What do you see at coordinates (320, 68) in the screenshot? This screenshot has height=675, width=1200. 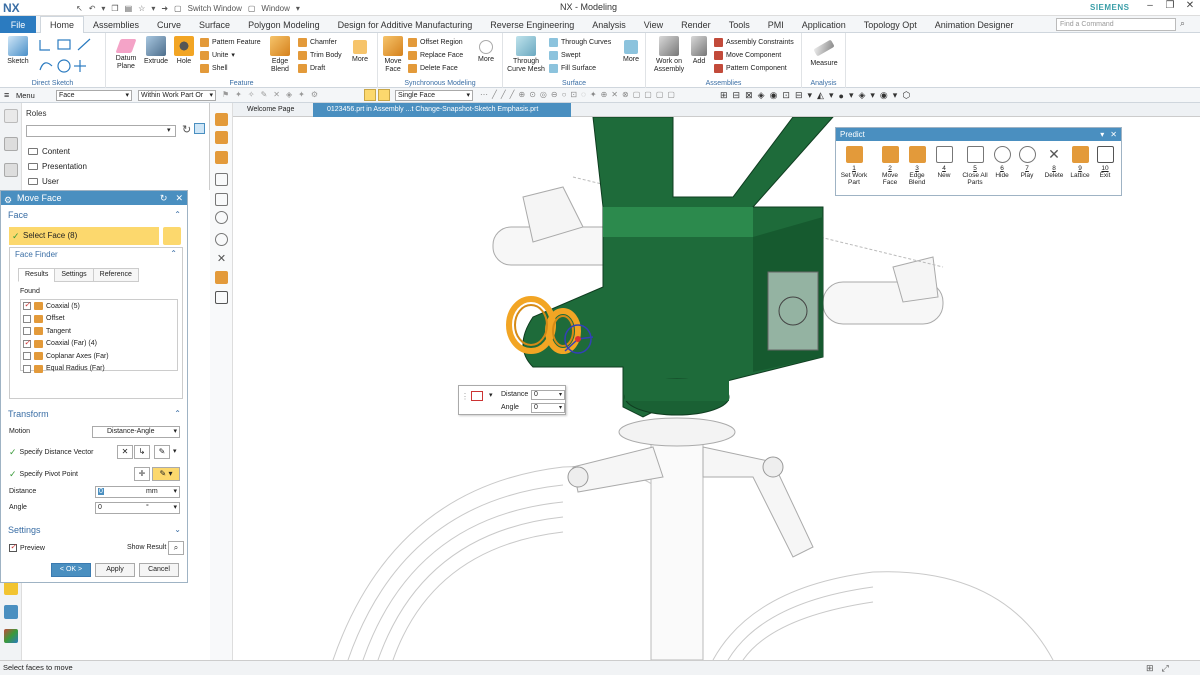 I see `draft-button: Draft` at bounding box center [320, 68].